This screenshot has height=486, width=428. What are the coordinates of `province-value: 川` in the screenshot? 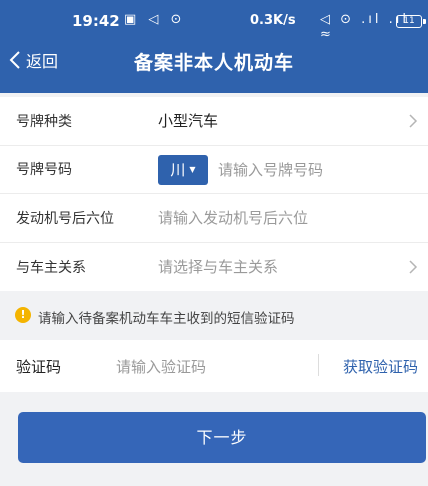 It's located at (178, 170).